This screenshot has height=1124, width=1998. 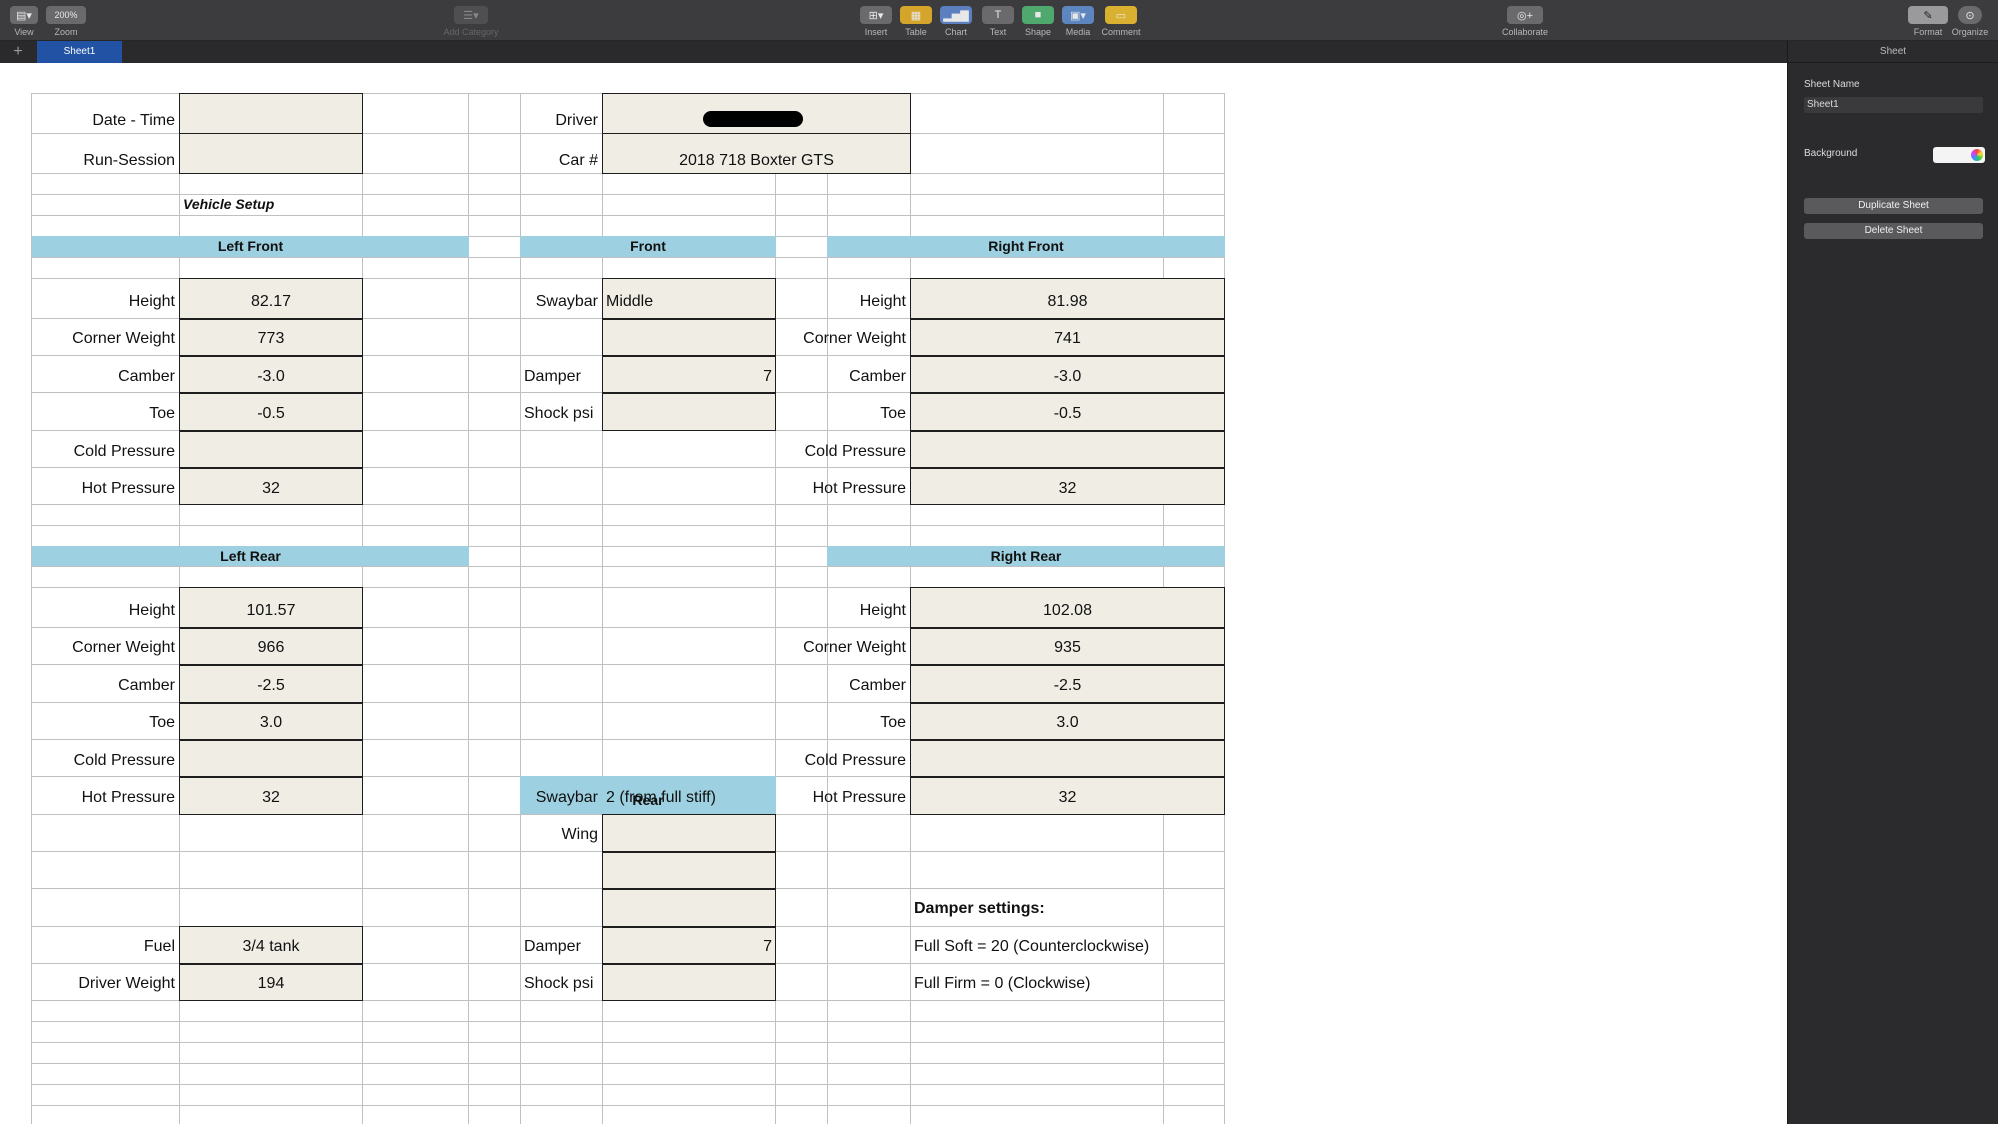 I want to click on insert-button: ⊞▾ Insert, so click(x=876, y=21).